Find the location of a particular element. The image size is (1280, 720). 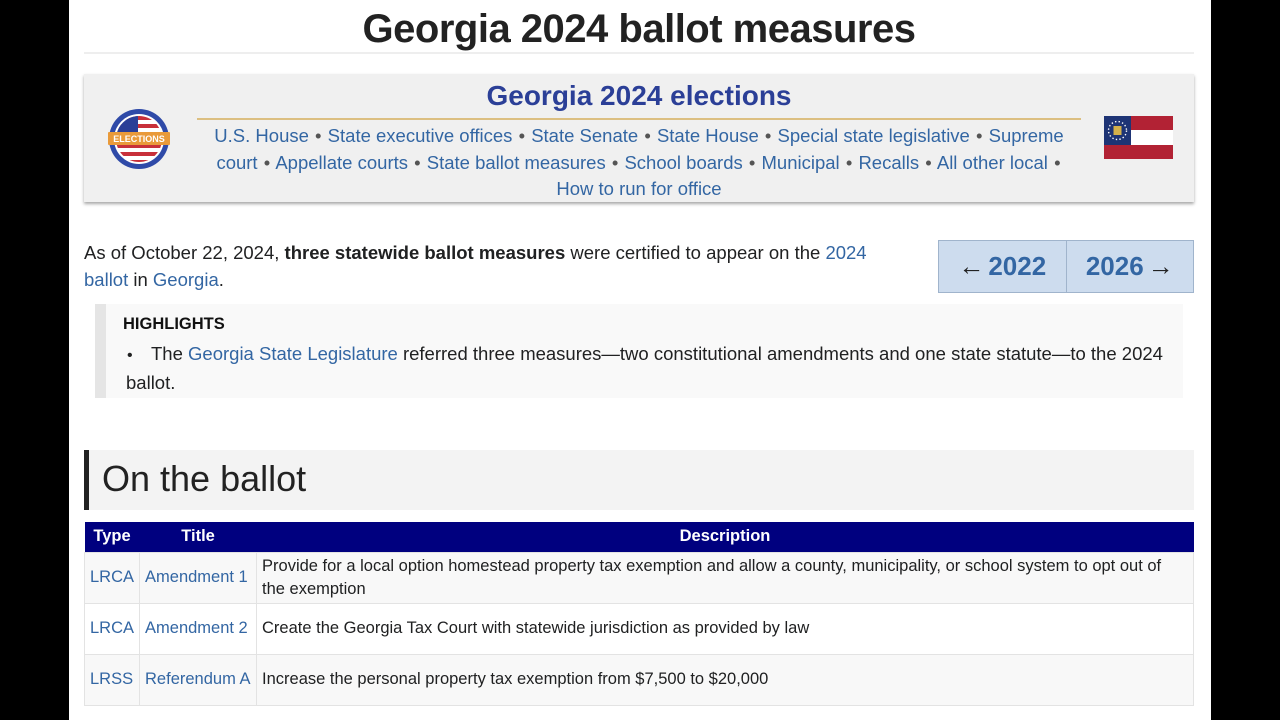

year-navigation: ← 2022 2026 → is located at coordinates (1066, 266).